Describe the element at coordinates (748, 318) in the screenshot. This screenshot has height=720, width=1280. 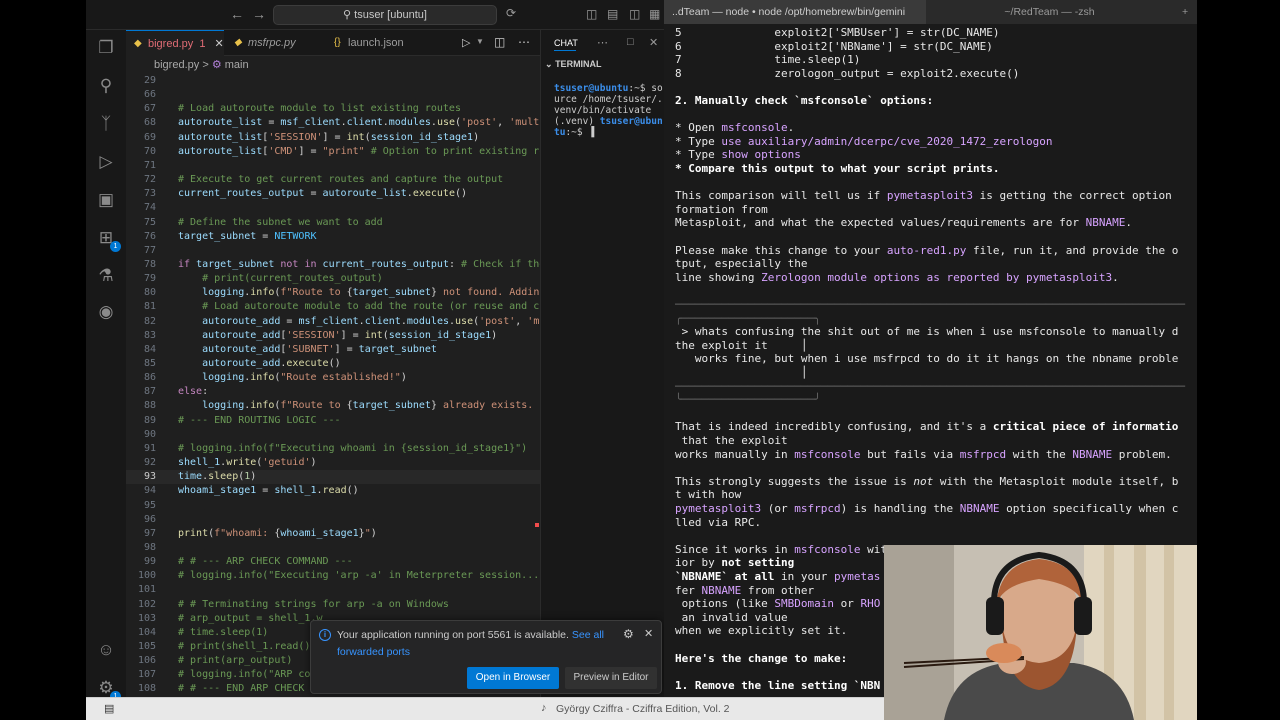
I see `terminal-output-line: ╭────────────────────╮` at that location.